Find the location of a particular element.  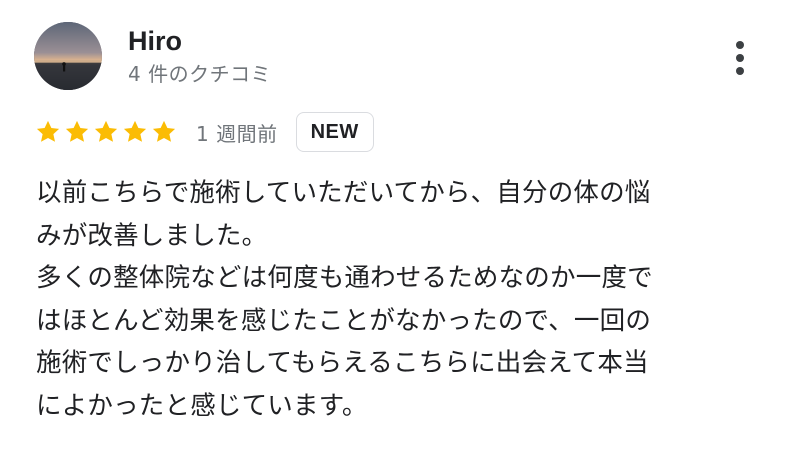

star-rating is located at coordinates (106, 132).